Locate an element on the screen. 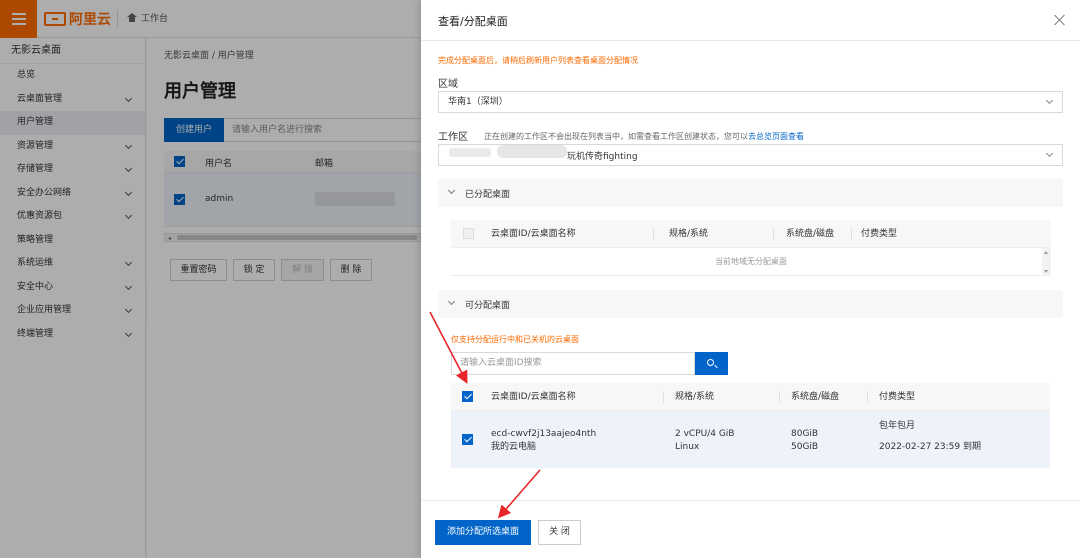 The image size is (1080, 558). vertical-scrollbar is located at coordinates (1046, 262).